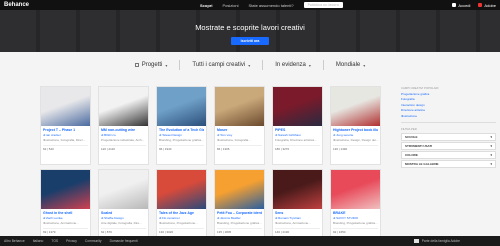 The image size is (500, 246). Describe the element at coordinates (448, 163) in the screenshot. I see `filter-galleries: MOSTRA LE GALLERIE ▾` at that location.